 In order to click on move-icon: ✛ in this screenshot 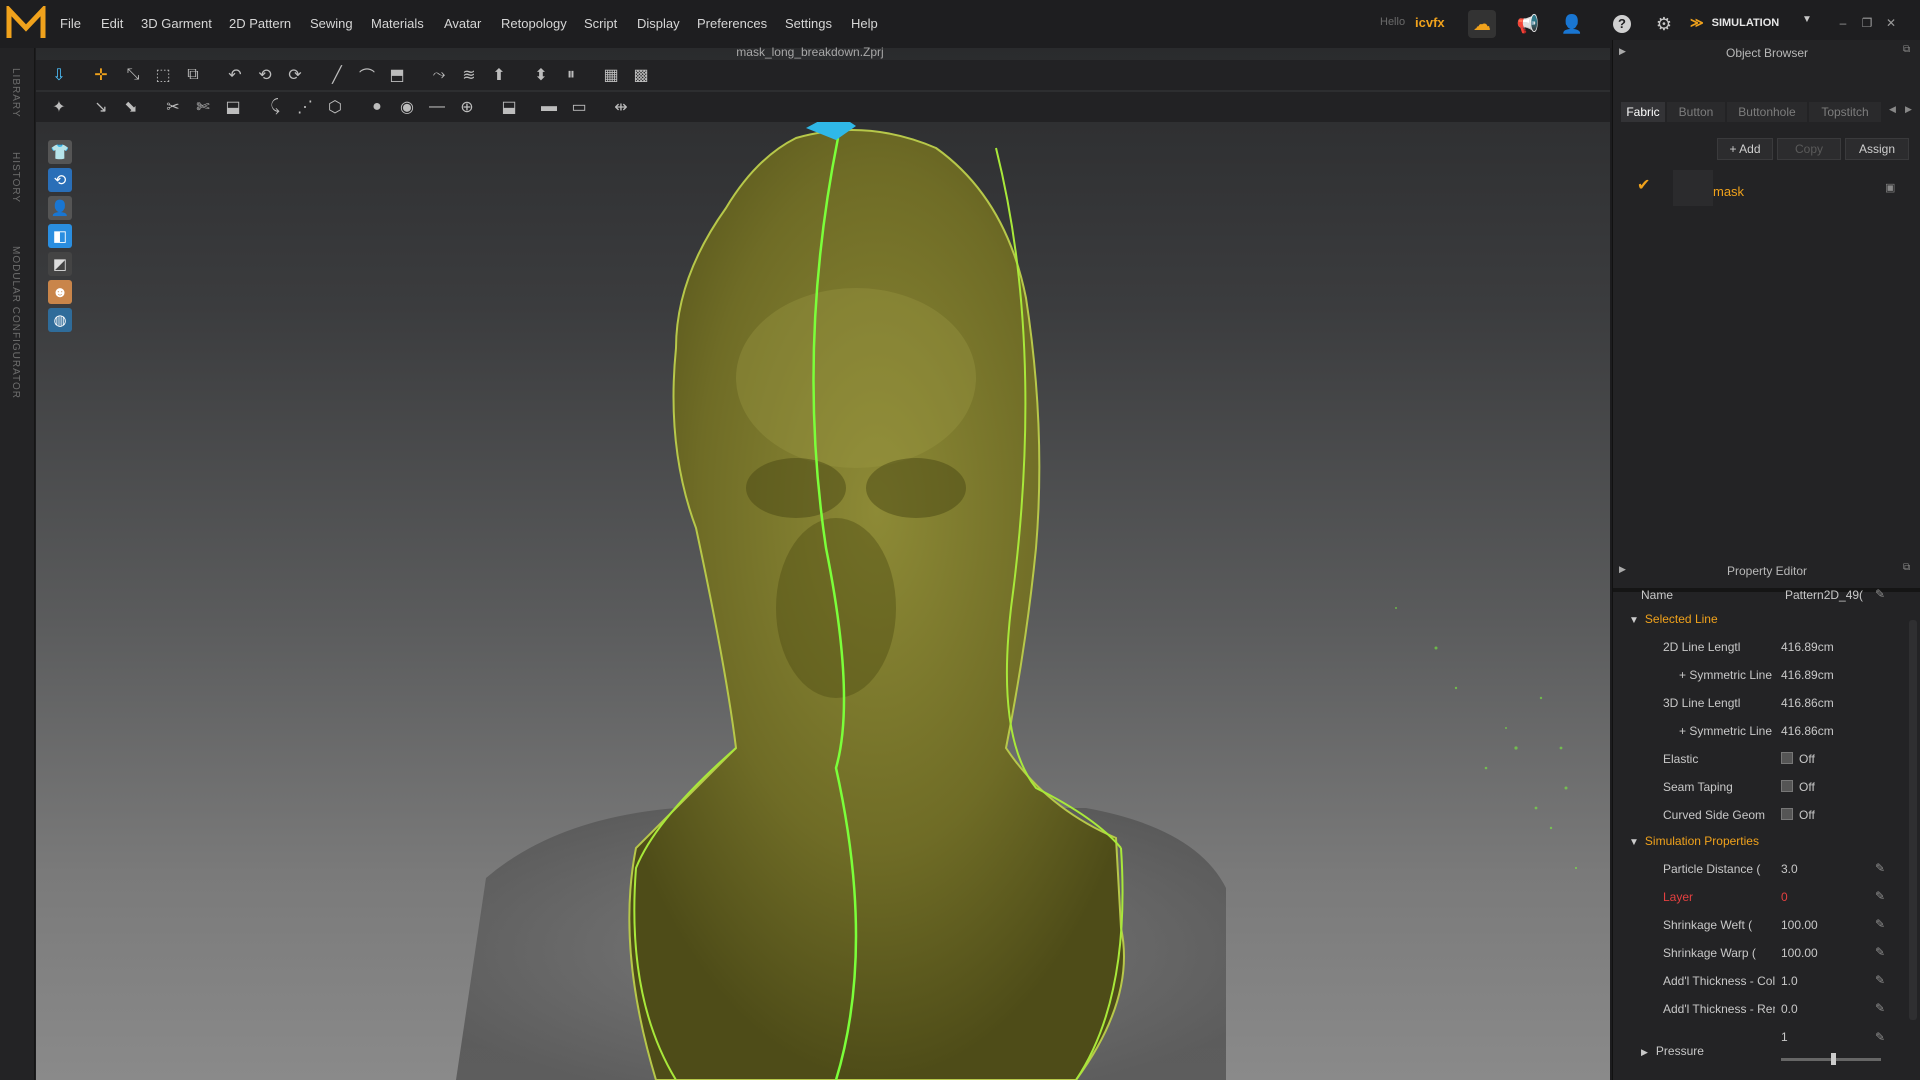, I will do `click(101, 75)`.